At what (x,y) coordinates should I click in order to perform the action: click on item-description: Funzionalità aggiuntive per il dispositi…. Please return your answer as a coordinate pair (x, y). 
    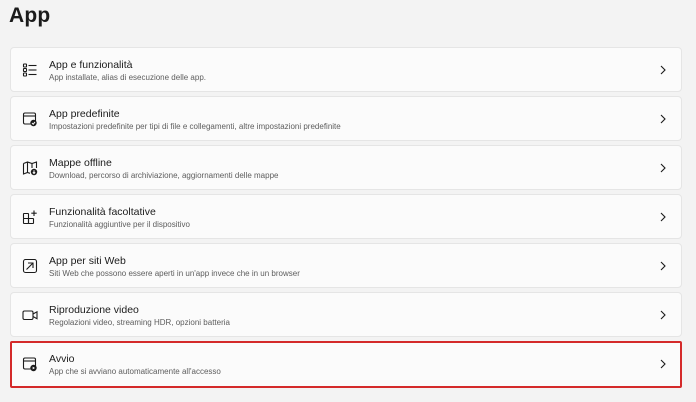
    Looking at the image, I should click on (119, 224).